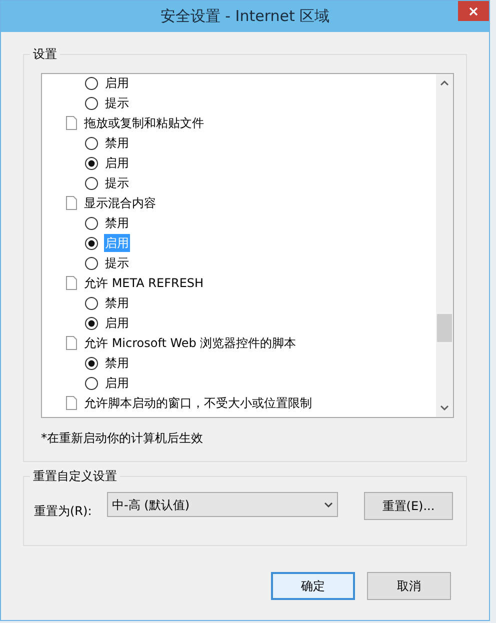 The width and height of the screenshot is (496, 623). What do you see at coordinates (245, 17) in the screenshot?
I see `window-title: 安全设置 - Internet 区域` at bounding box center [245, 17].